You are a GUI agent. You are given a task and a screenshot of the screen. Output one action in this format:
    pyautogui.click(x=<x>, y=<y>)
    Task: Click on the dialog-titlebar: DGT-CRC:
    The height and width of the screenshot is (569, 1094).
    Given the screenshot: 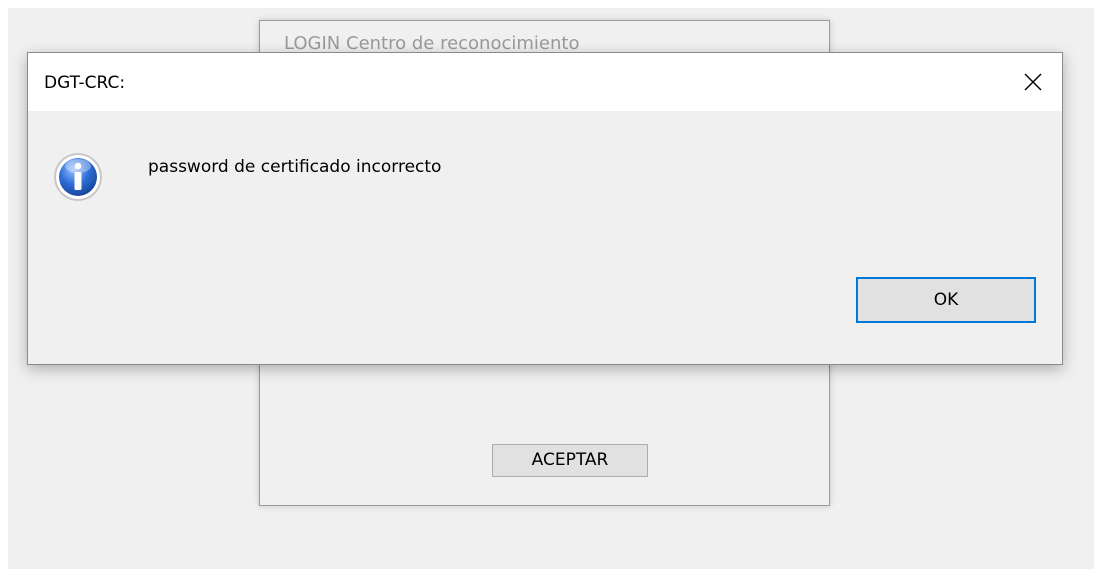 What is the action you would take?
    pyautogui.click(x=545, y=82)
    